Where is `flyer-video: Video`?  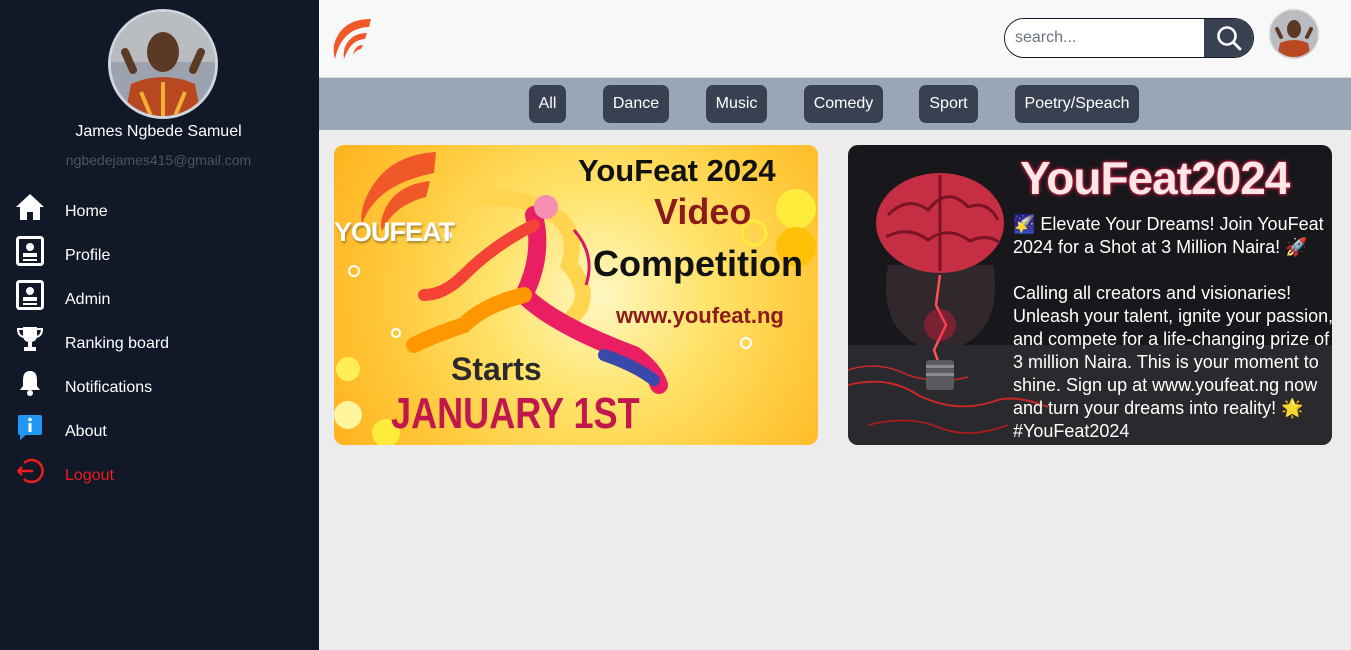 flyer-video: Video is located at coordinates (703, 211).